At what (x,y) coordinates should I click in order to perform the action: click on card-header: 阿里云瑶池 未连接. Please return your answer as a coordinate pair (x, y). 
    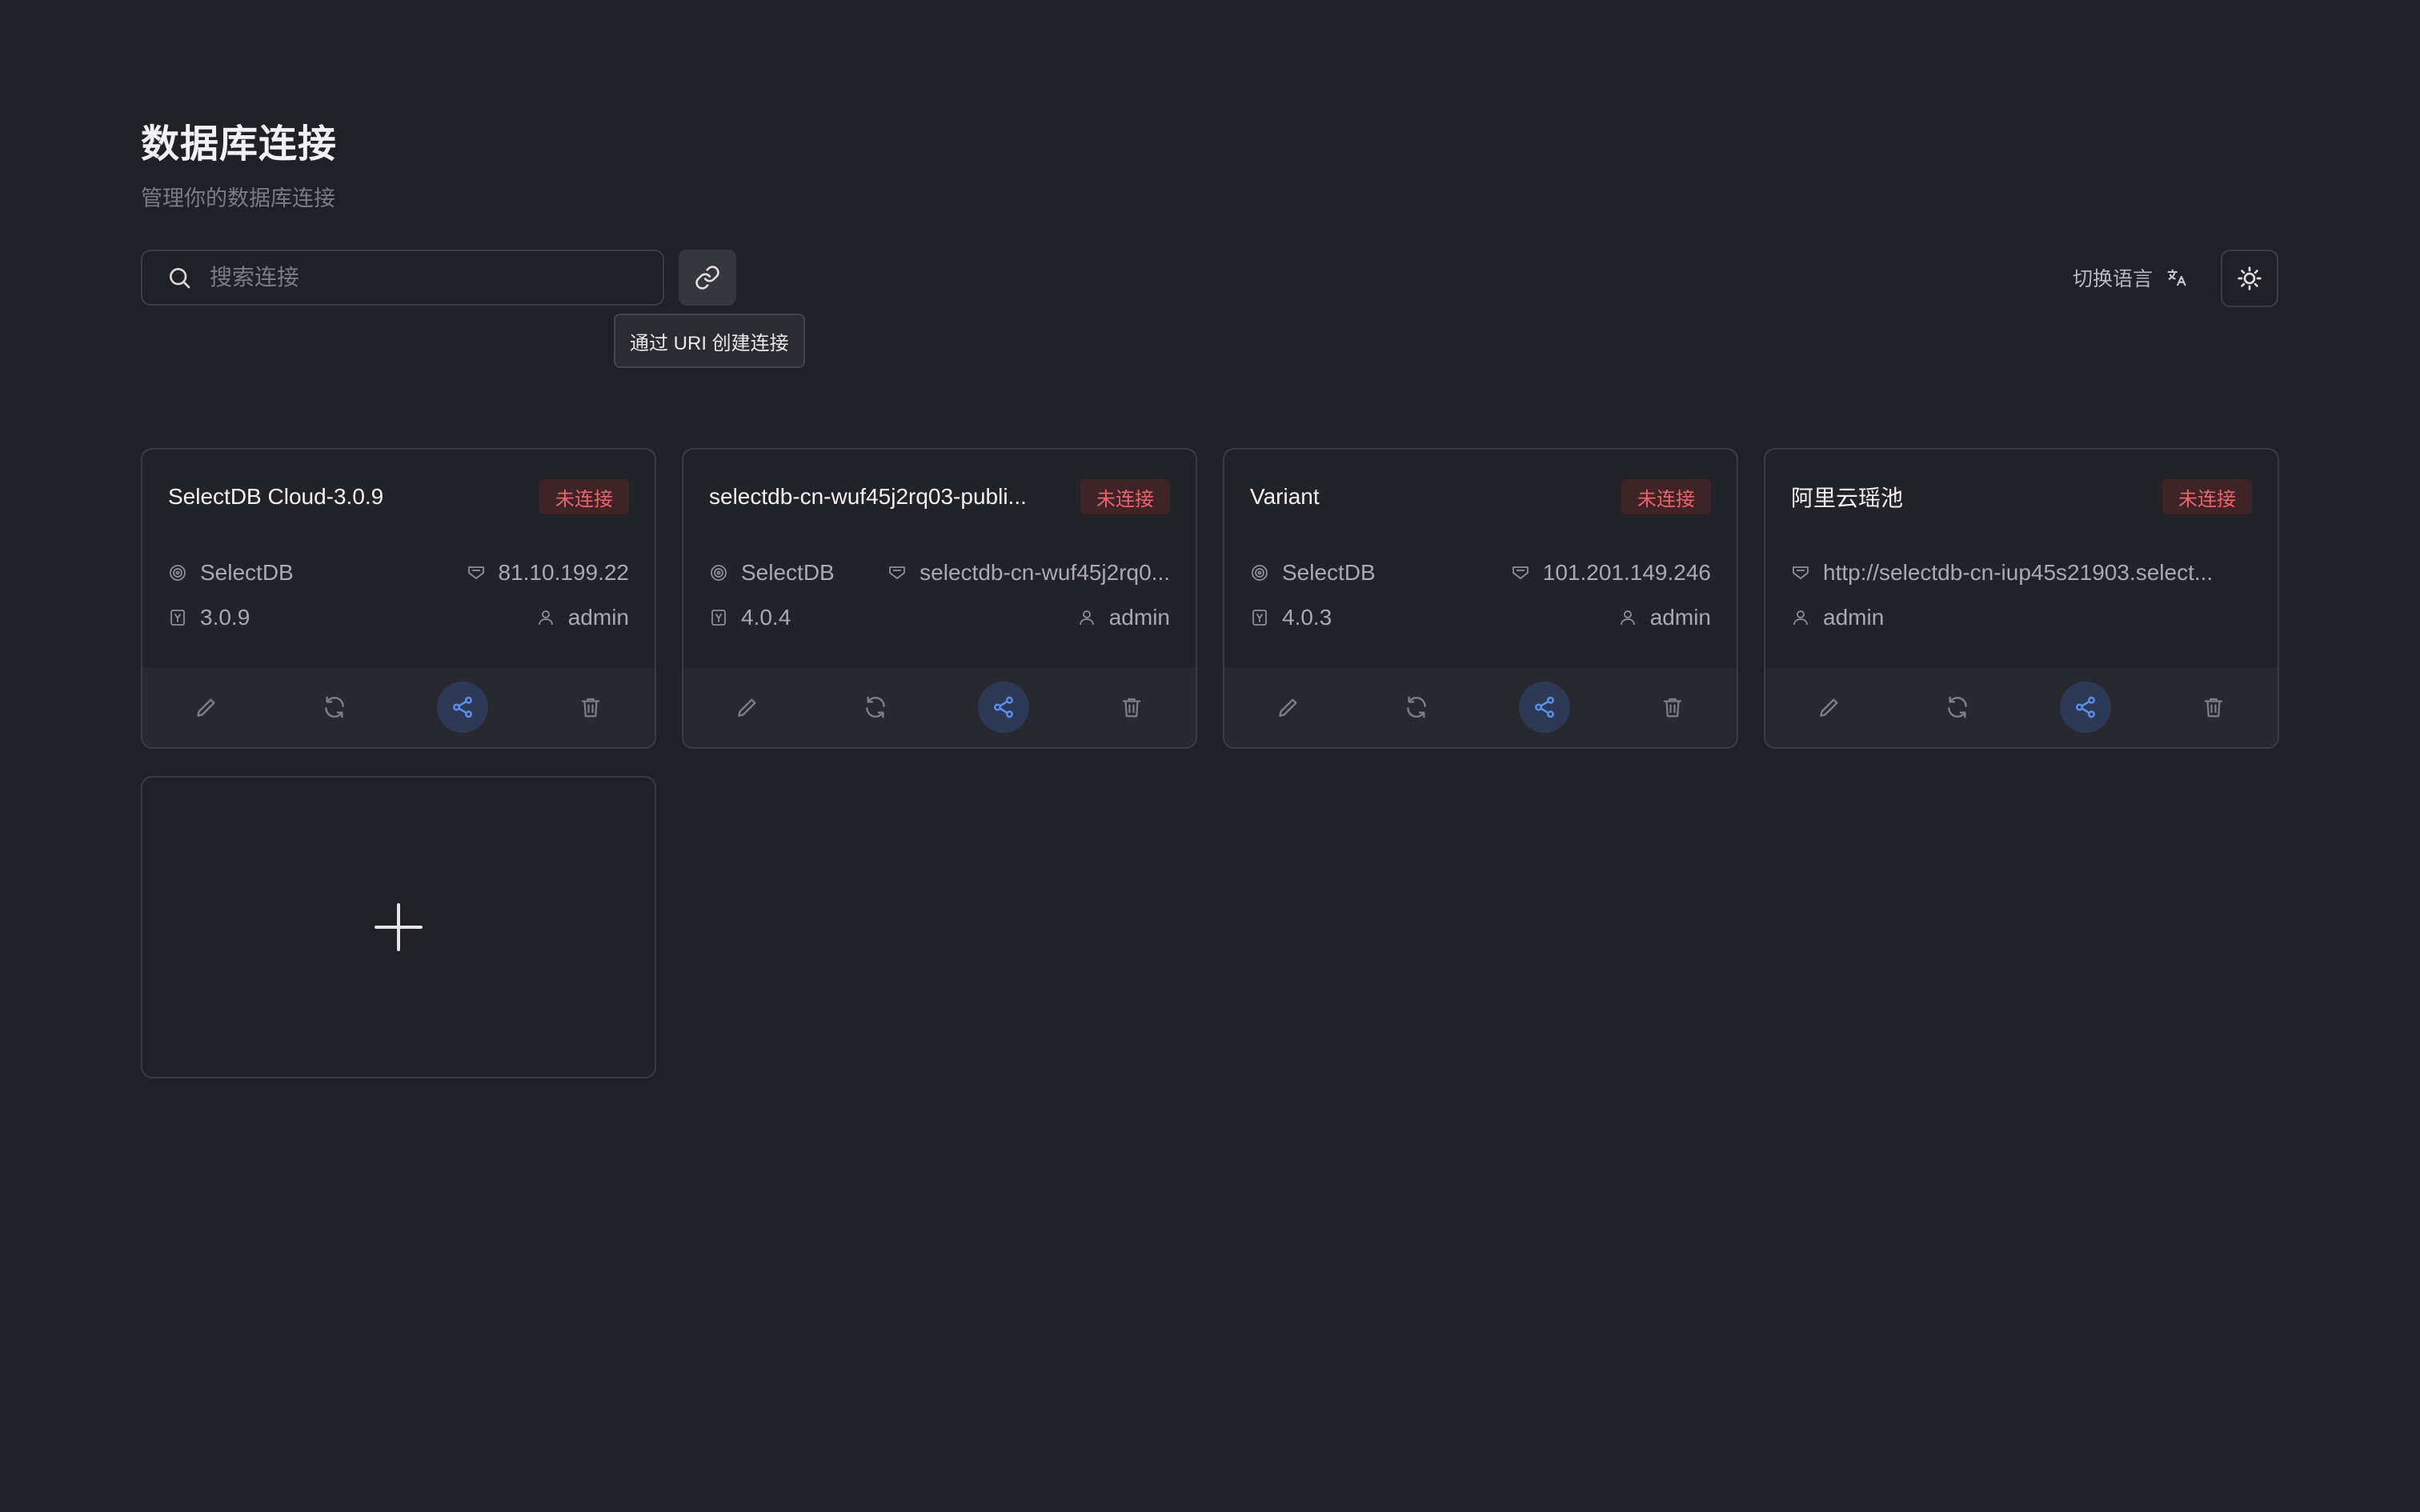
    Looking at the image, I should click on (2021, 496).